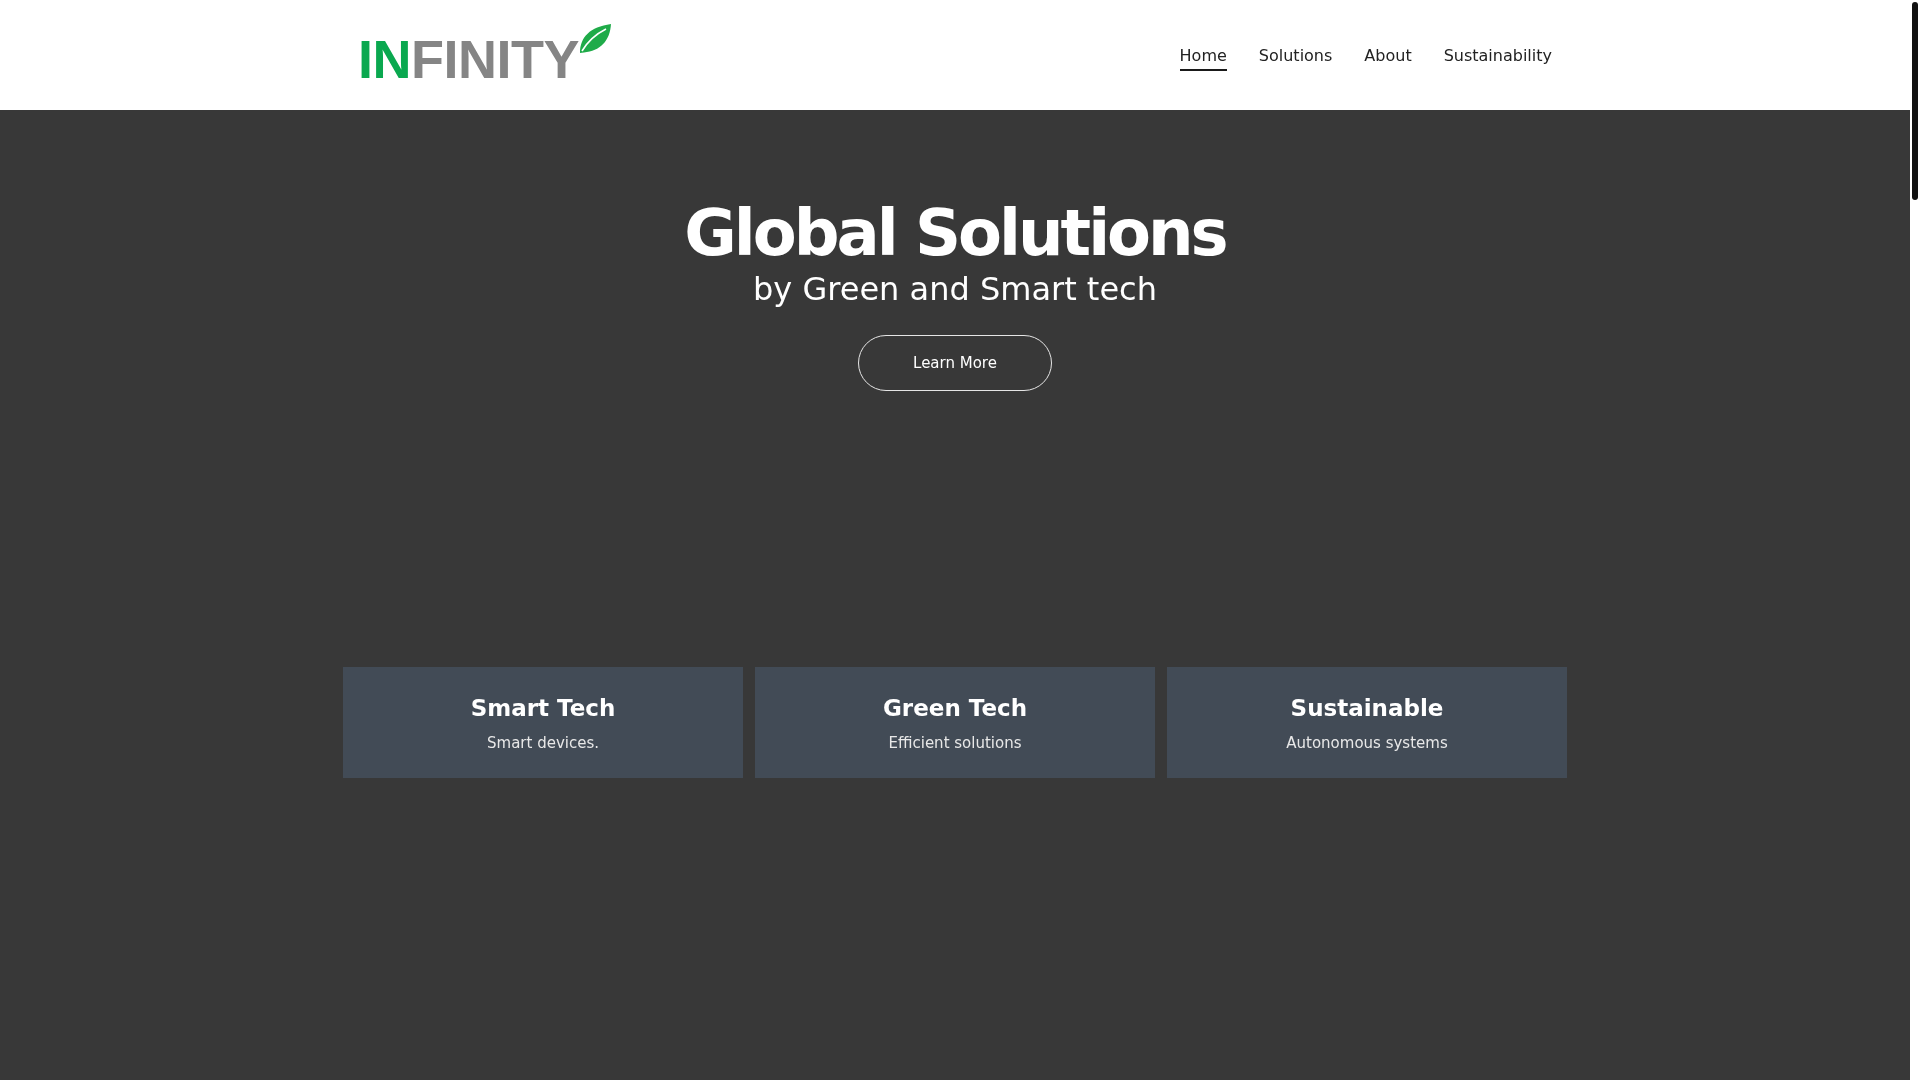 This screenshot has height=1080, width=1920. Describe the element at coordinates (955, 289) in the screenshot. I see `hero-subtitle: by Green and Smart tech` at that location.